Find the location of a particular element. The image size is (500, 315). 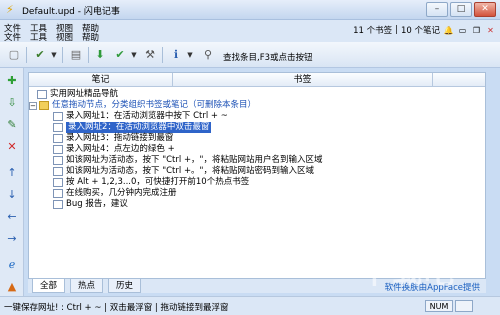

toolbar: ▢ ✔ ▼ ▤ ⬇ ✔ ▼ ⚒ ℹ ▼ ⚲ 查找条目,F3或点击按钮 is located at coordinates (250, 55).